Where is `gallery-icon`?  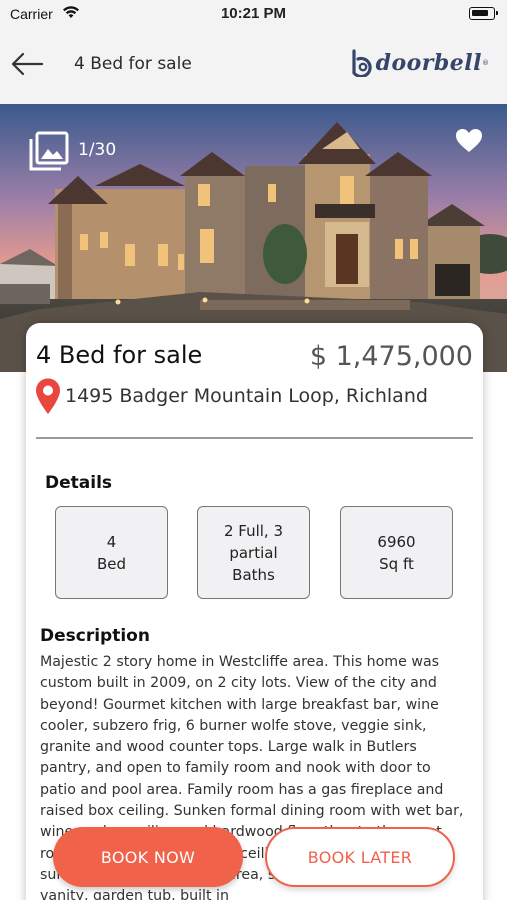
gallery-icon is located at coordinates (49, 151).